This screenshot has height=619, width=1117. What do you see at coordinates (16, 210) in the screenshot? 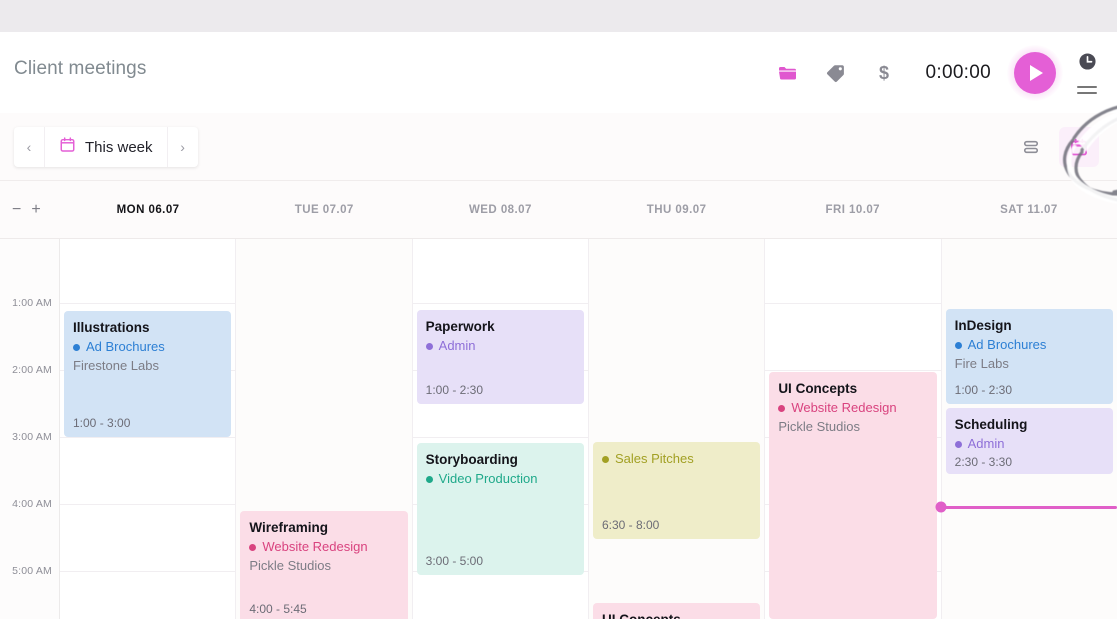
I see `zoom-out-button: −` at bounding box center [16, 210].